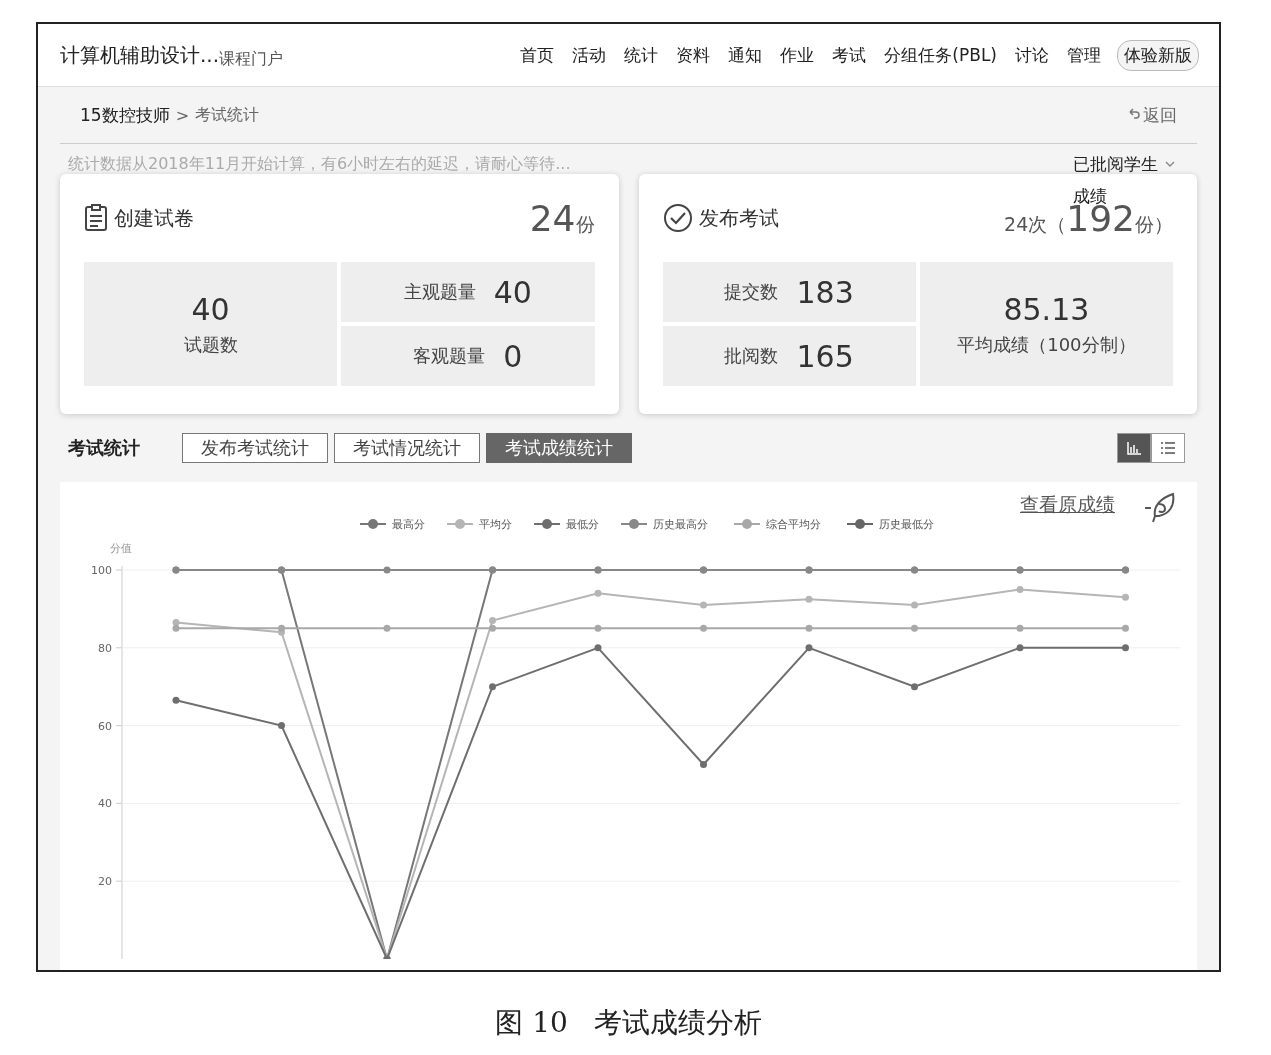  Describe the element at coordinates (251, 59) in the screenshot. I see `portal-label: 课程门户` at that location.